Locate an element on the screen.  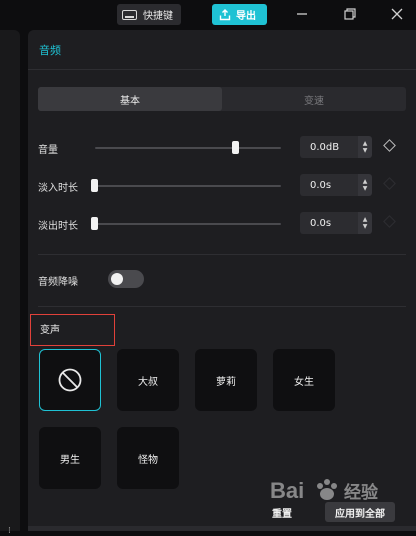
volume-label: 音量 is located at coordinates (48, 150).